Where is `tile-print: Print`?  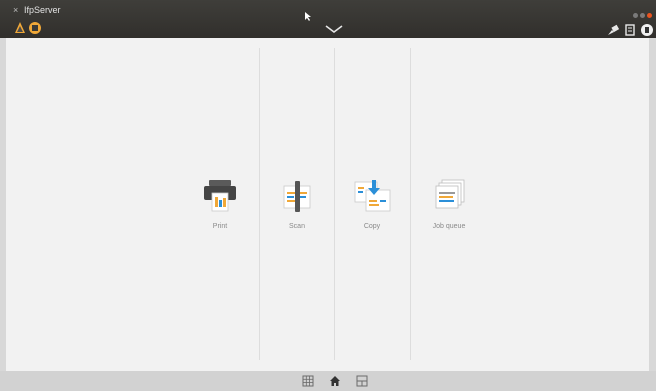
tile-print: Print is located at coordinates (220, 204).